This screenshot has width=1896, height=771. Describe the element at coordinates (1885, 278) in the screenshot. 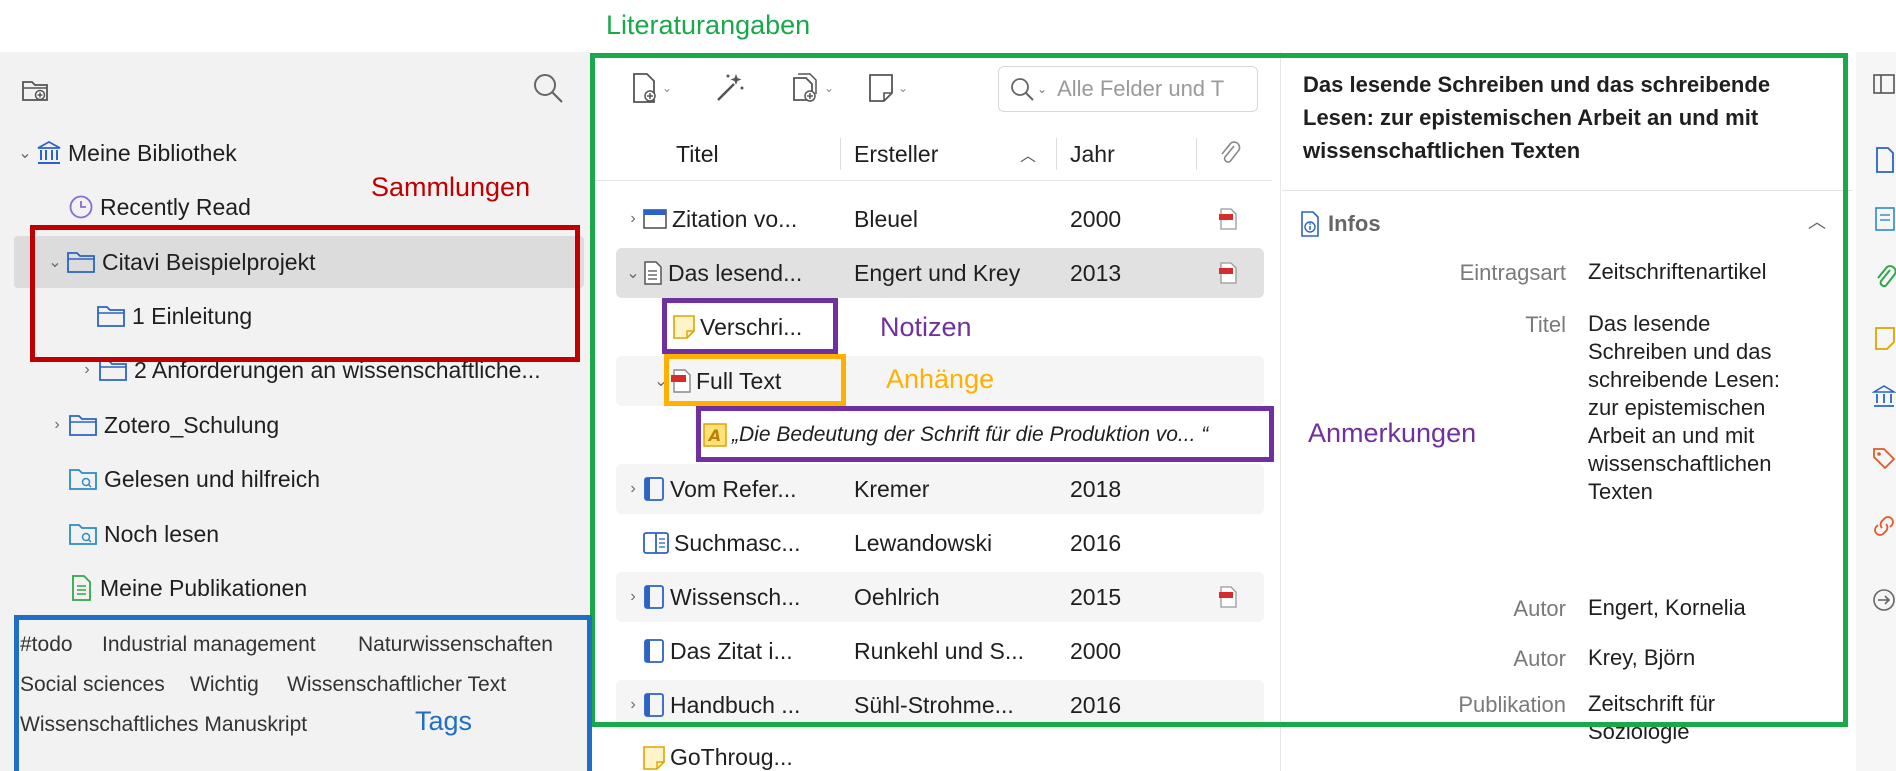

I see `attachments-sidenav-icon` at that location.